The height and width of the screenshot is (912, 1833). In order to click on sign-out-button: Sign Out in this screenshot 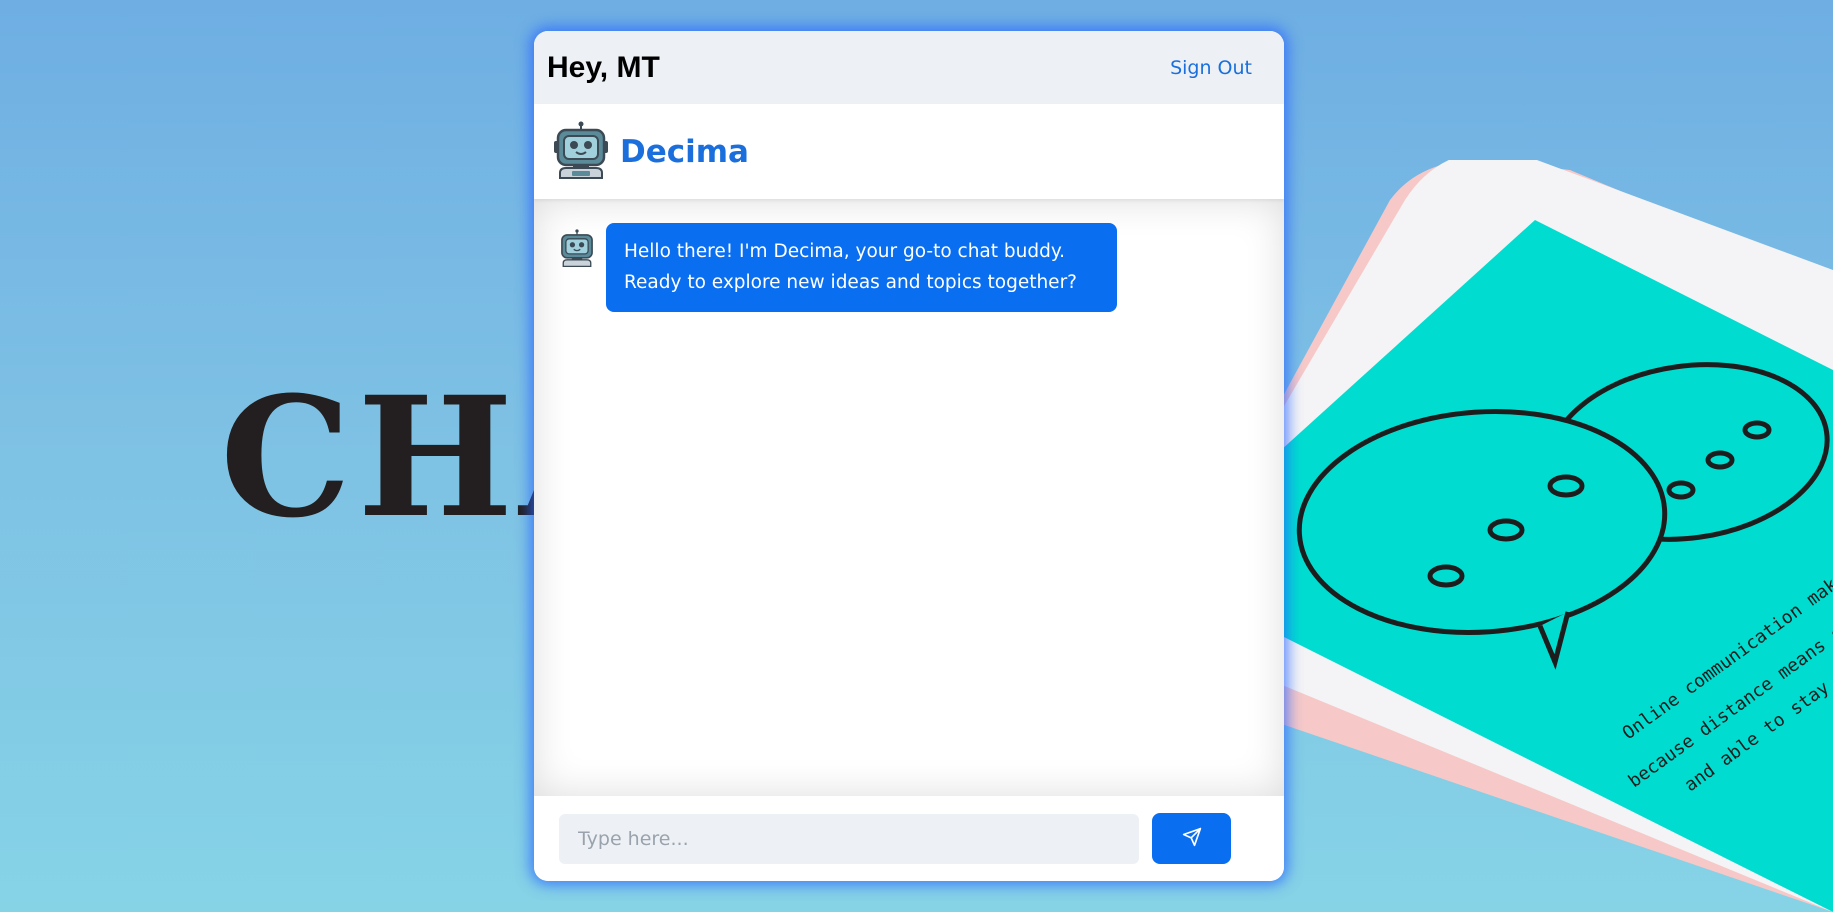, I will do `click(1211, 68)`.